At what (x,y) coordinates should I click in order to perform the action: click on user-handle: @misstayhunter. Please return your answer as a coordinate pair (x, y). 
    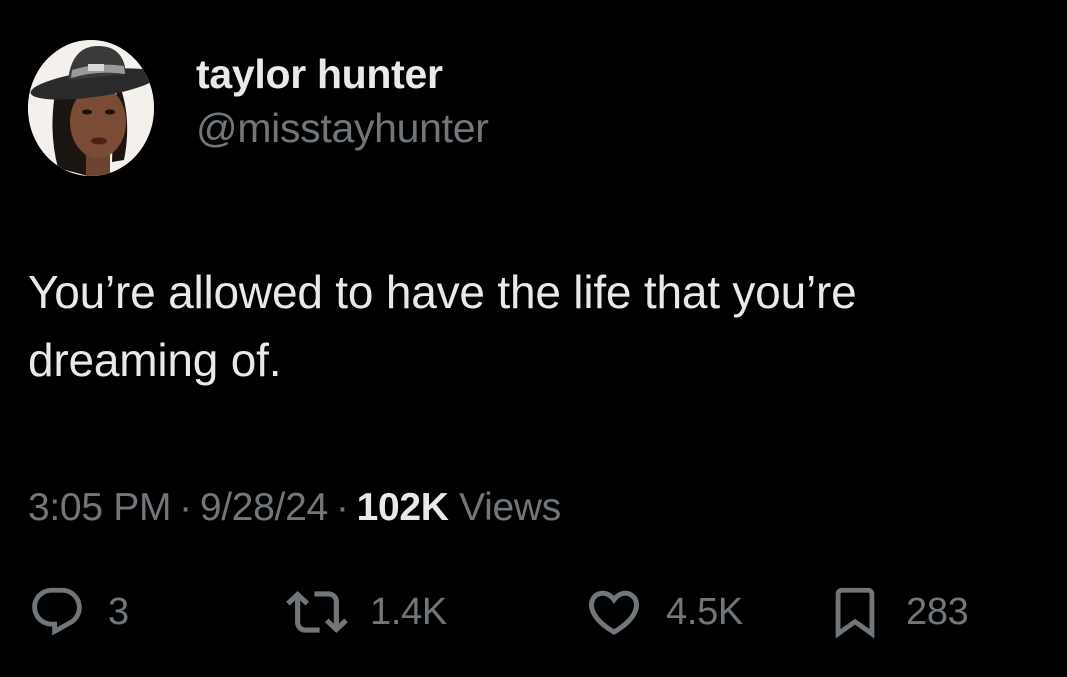
    Looking at the image, I should click on (342, 128).